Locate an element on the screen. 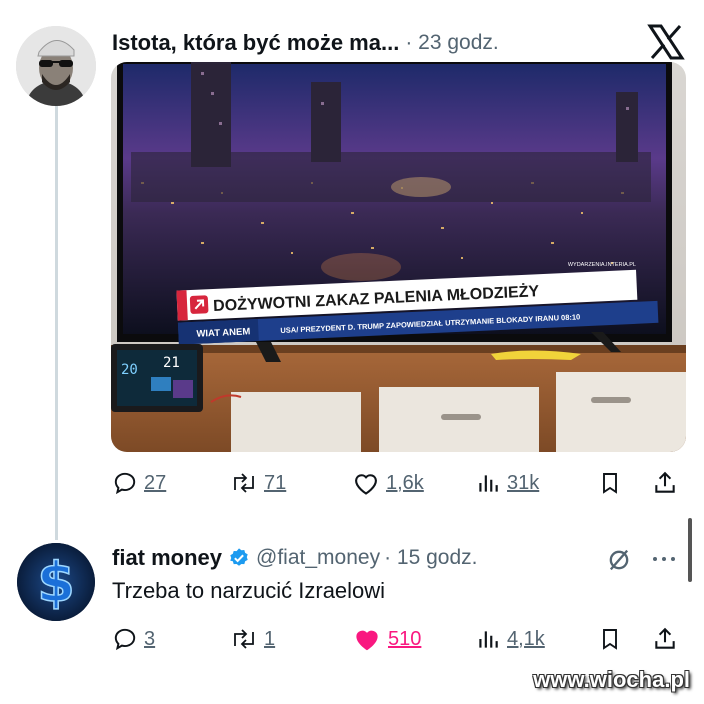 The image size is (704, 704). tv-source-label: WYDARZENIA.INTERIA.PL is located at coordinates (602, 265).